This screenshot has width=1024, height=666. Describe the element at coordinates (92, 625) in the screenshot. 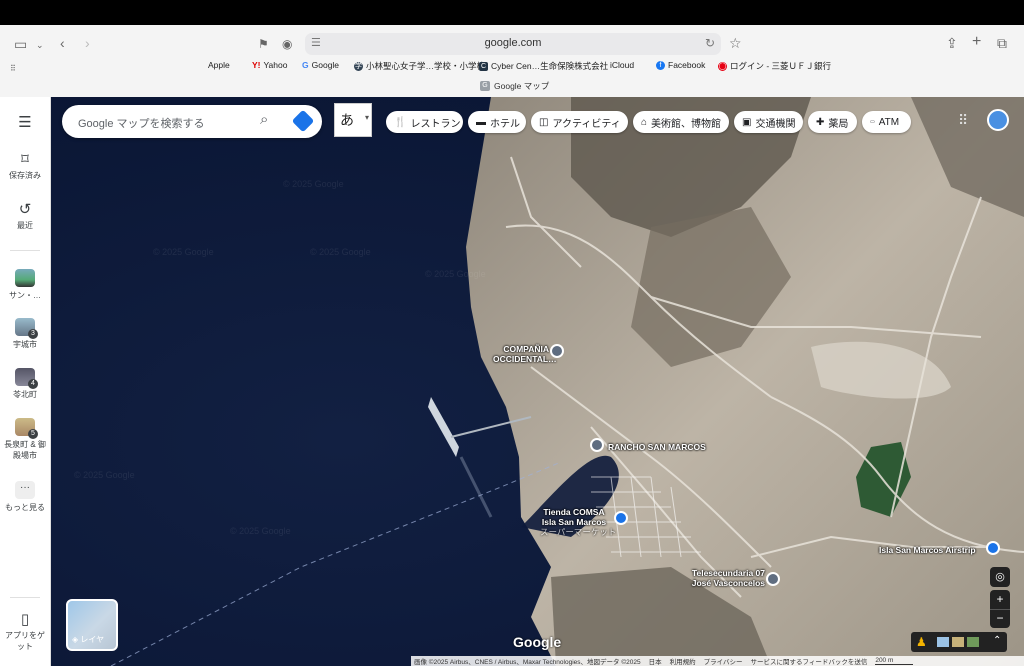

I see `layers-button: ◈ レイヤ` at that location.